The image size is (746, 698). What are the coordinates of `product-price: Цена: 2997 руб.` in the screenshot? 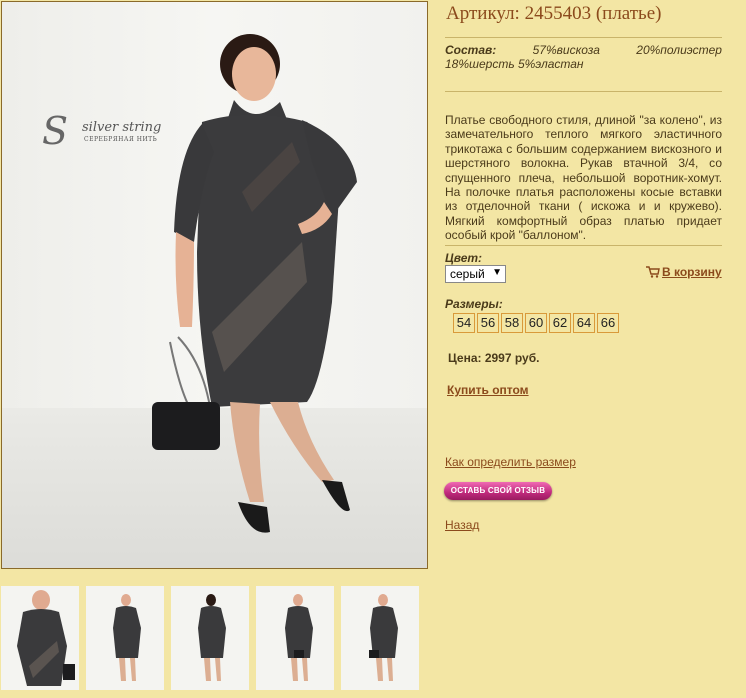 It's located at (494, 358).